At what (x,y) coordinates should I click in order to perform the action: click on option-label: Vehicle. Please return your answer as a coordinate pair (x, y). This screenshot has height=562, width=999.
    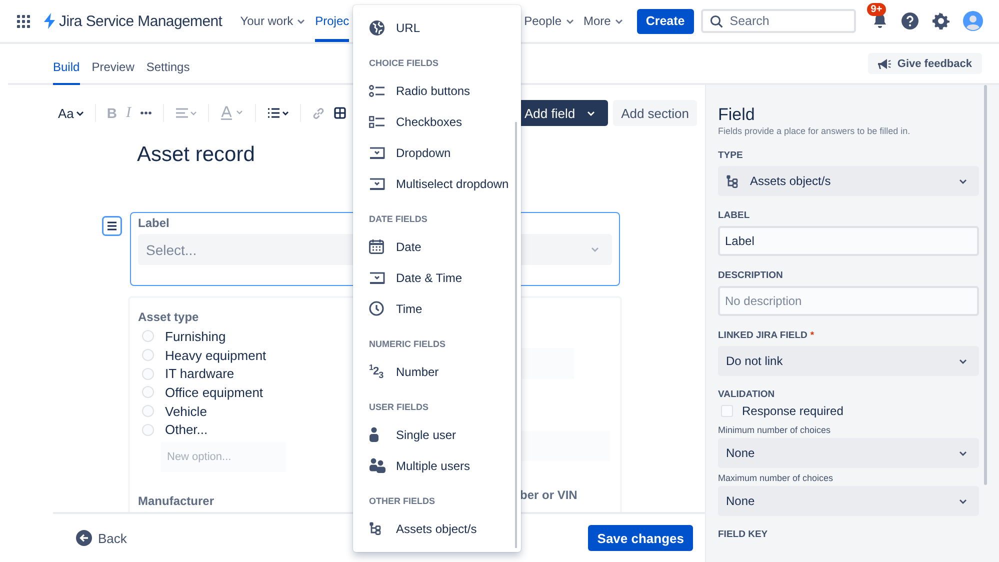
    Looking at the image, I should click on (186, 411).